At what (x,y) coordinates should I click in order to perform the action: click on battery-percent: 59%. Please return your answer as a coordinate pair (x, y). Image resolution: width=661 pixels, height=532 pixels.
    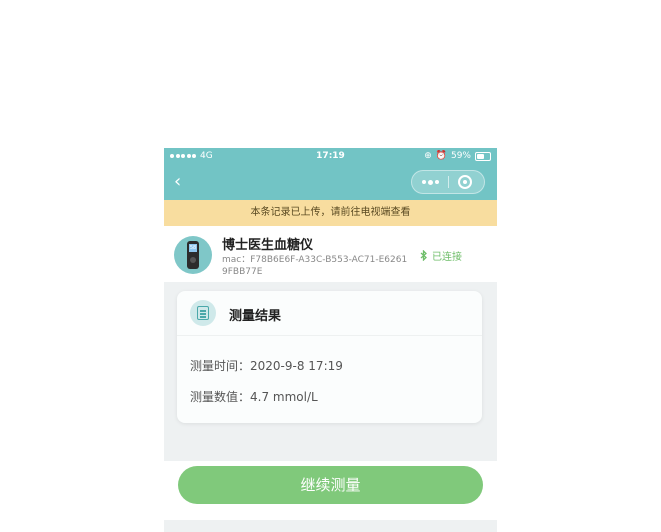
    Looking at the image, I should click on (460, 156).